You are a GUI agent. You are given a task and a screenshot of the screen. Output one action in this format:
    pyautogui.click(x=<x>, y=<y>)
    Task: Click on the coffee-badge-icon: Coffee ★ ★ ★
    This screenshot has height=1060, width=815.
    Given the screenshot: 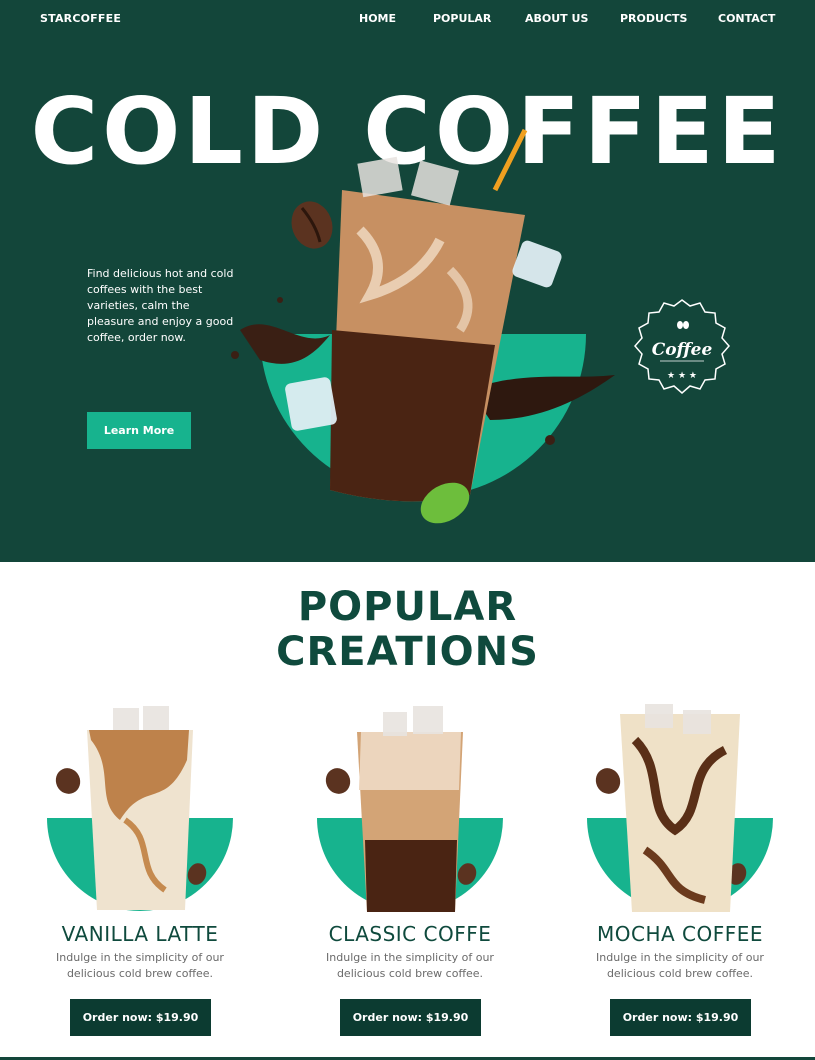 What is the action you would take?
    pyautogui.click(x=682, y=346)
    